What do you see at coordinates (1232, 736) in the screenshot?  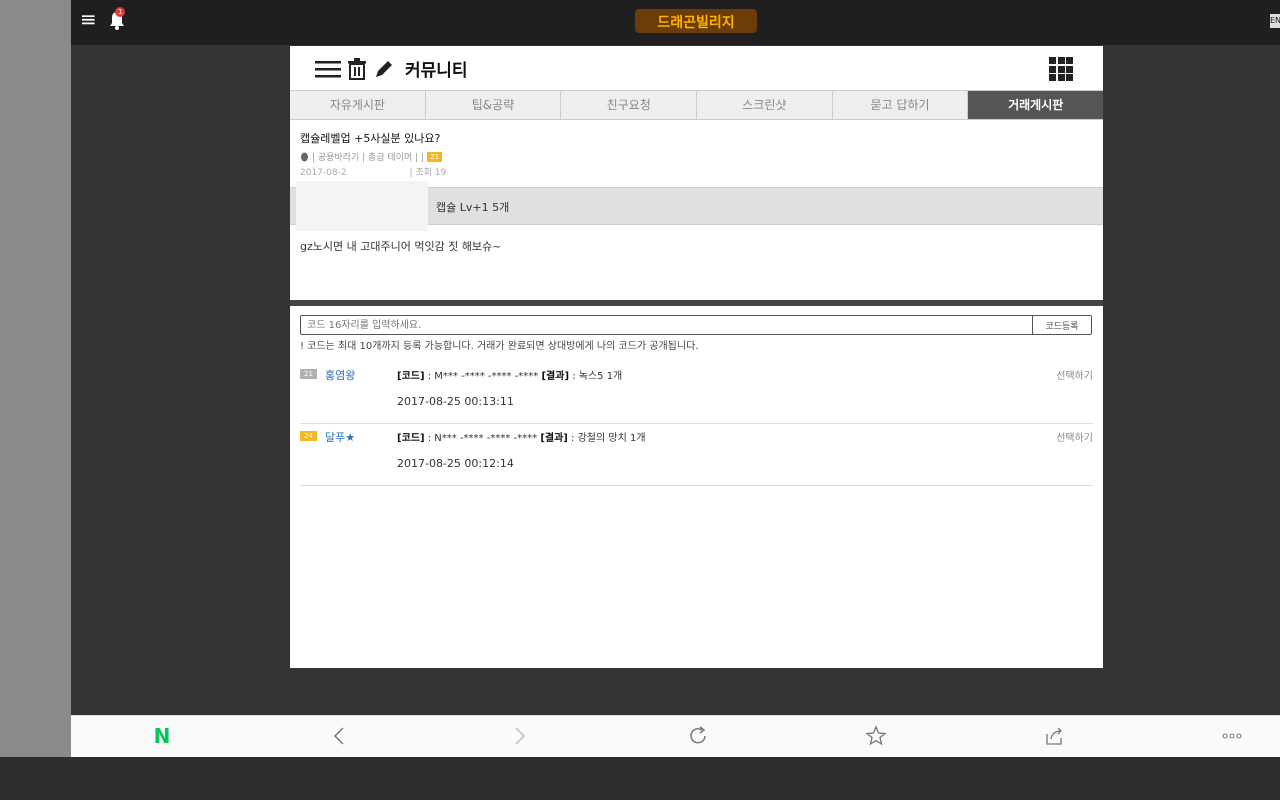 I see `more-icon` at bounding box center [1232, 736].